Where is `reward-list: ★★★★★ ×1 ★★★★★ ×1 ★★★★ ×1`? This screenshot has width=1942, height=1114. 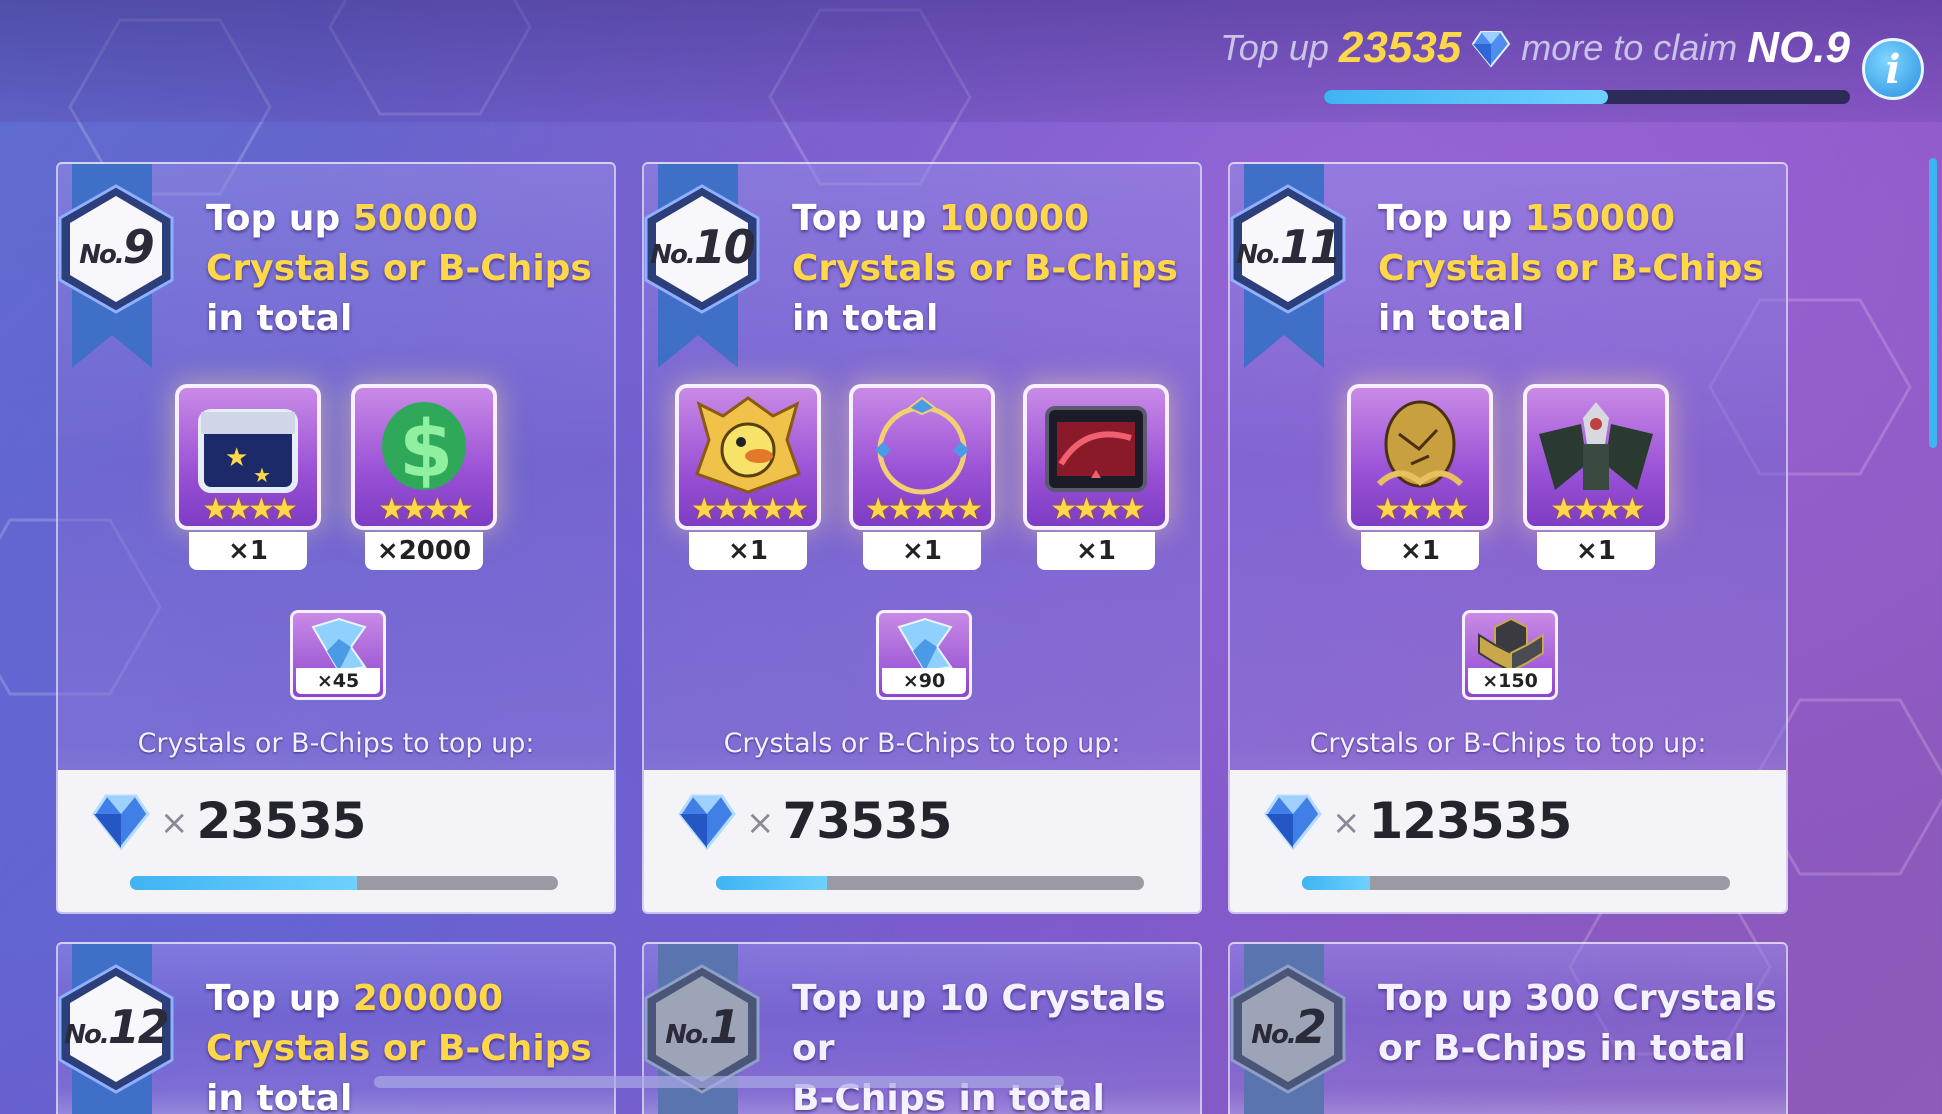
reward-list: ★★★★★ ×1 ★★★★★ ×1 ★★★★ ×1 is located at coordinates (922, 477).